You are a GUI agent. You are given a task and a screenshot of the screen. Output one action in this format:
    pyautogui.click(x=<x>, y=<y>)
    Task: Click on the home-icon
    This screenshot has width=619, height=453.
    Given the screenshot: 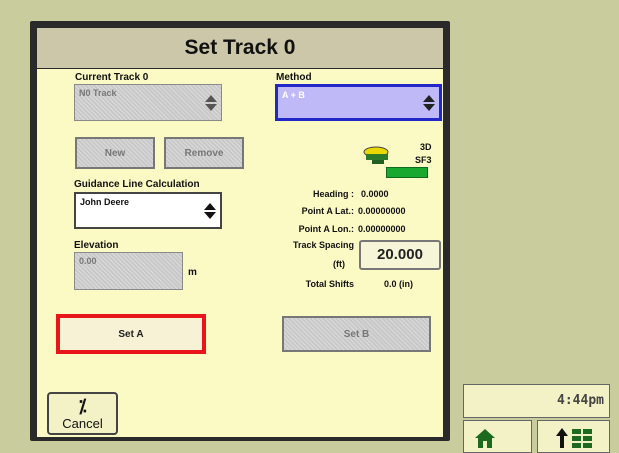 What is the action you would take?
    pyautogui.click(x=485, y=438)
    